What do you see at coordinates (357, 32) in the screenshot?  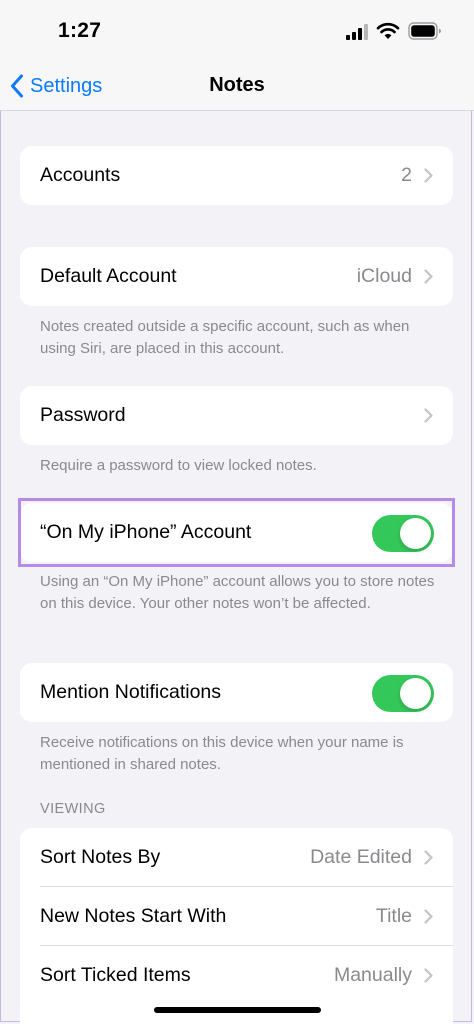 I see `cellular-signal-icon` at bounding box center [357, 32].